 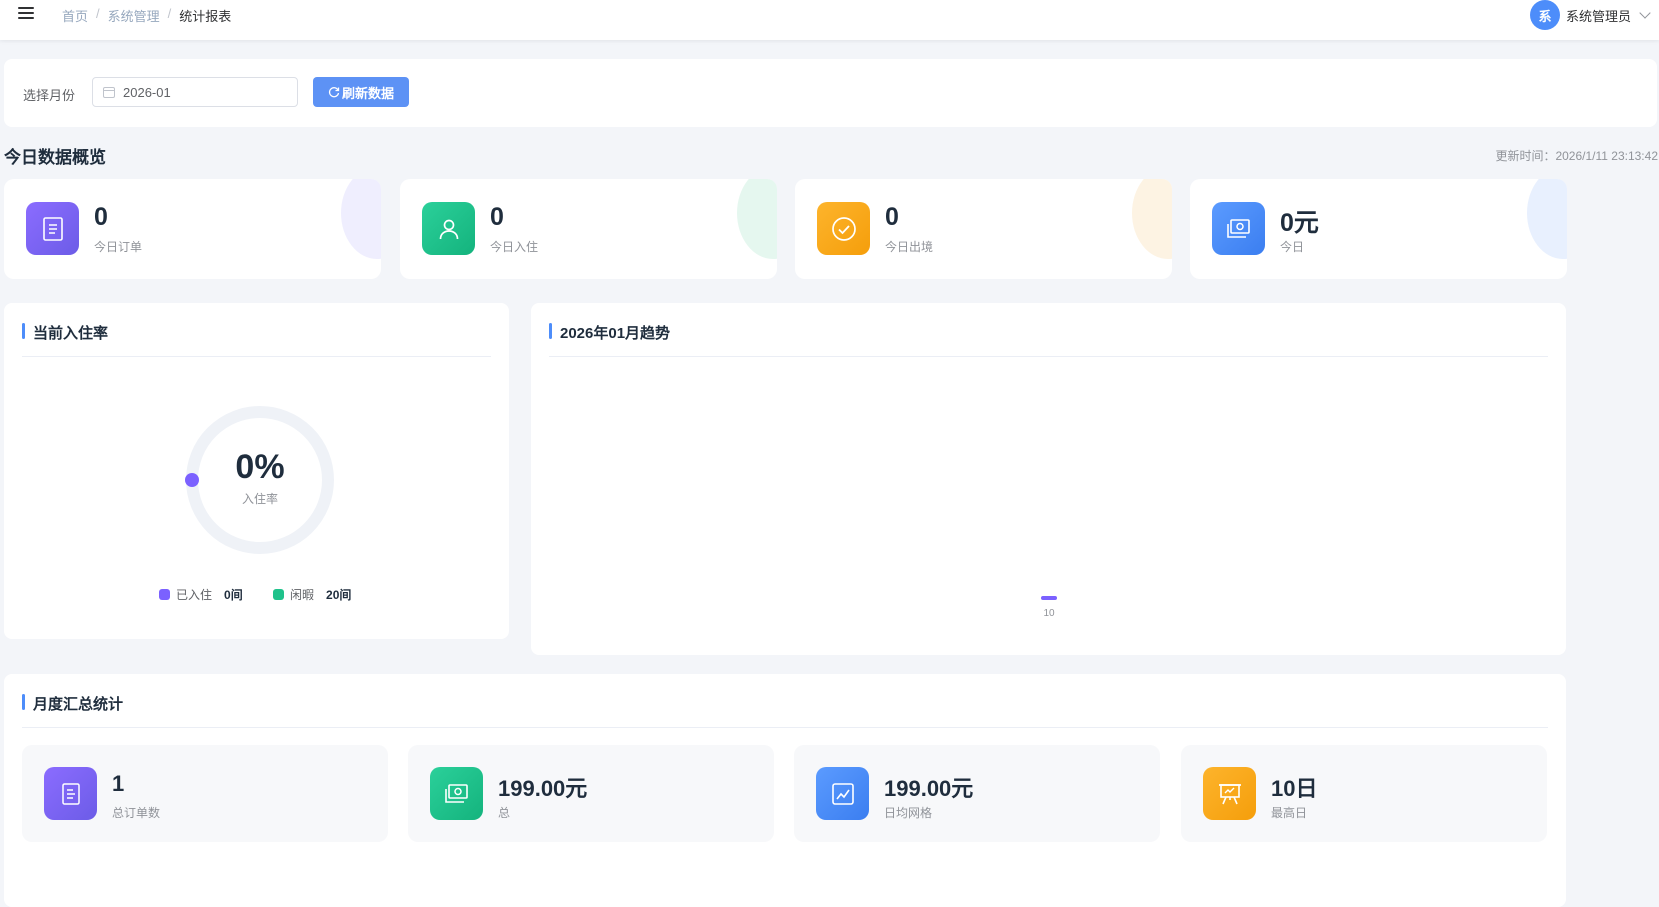 I want to click on summary-label: 日均网格, so click(x=908, y=813).